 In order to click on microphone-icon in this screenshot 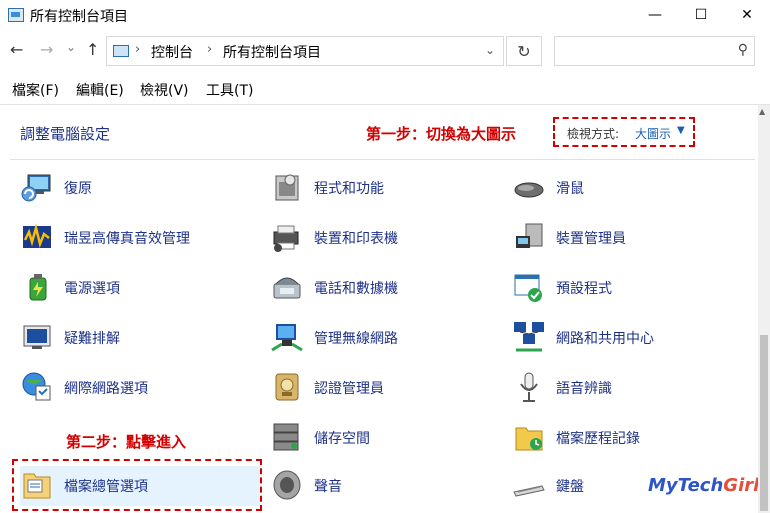, I will do `click(529, 387)`.